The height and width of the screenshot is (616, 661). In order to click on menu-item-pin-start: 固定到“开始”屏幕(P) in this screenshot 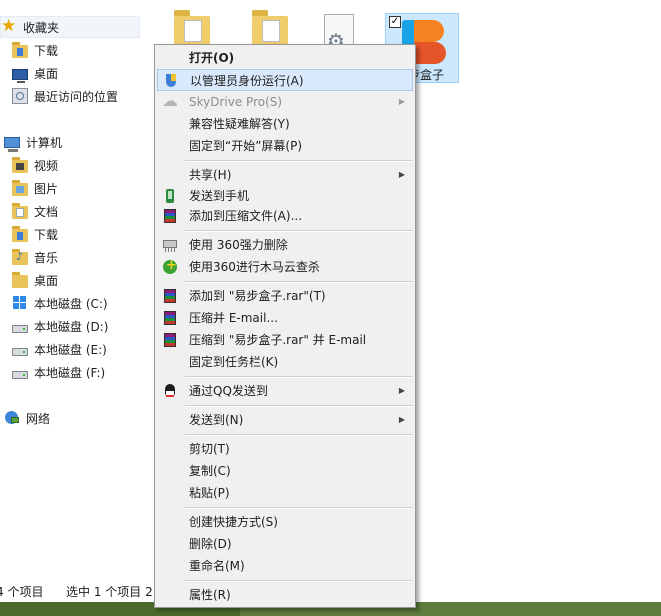, I will do `click(285, 146)`.